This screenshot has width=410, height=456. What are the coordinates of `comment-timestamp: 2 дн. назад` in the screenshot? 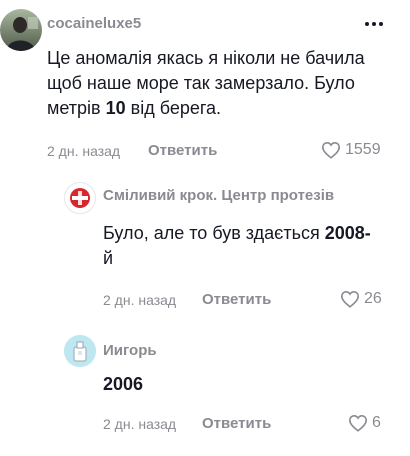 It's located at (84, 151).